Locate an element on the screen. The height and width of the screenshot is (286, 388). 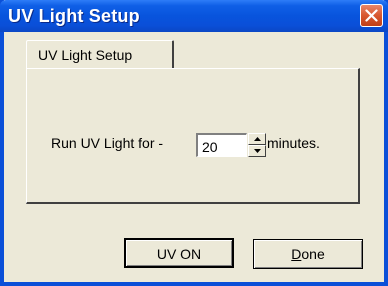
title-bar: UV Light Setup is located at coordinates (194, 16).